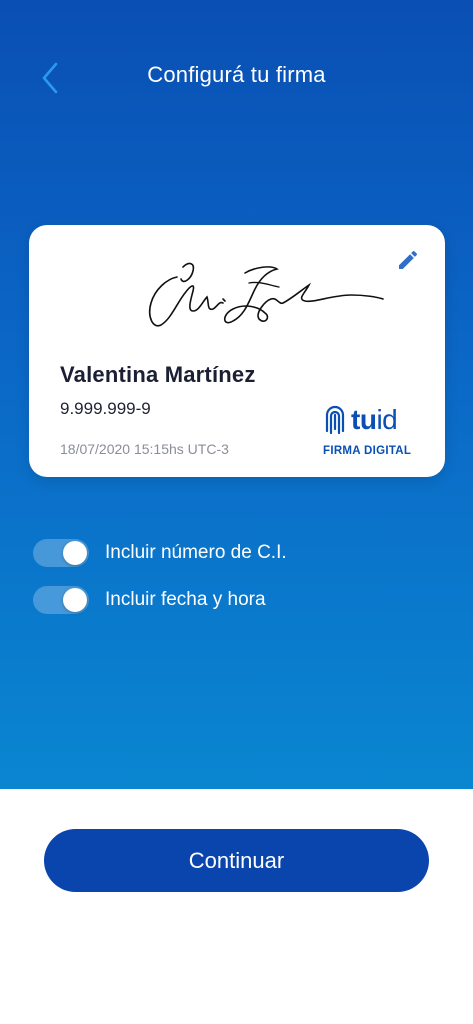  I want to click on continue-button: Continuar, so click(236, 860).